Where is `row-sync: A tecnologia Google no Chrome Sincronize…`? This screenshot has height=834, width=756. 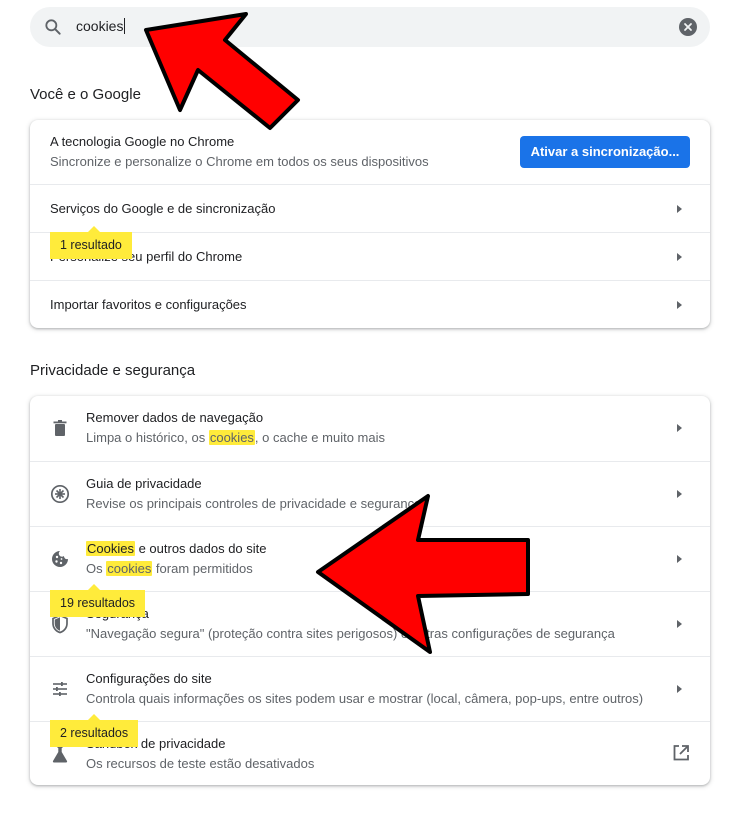 row-sync: A tecnologia Google no Chrome Sincronize… is located at coordinates (370, 152).